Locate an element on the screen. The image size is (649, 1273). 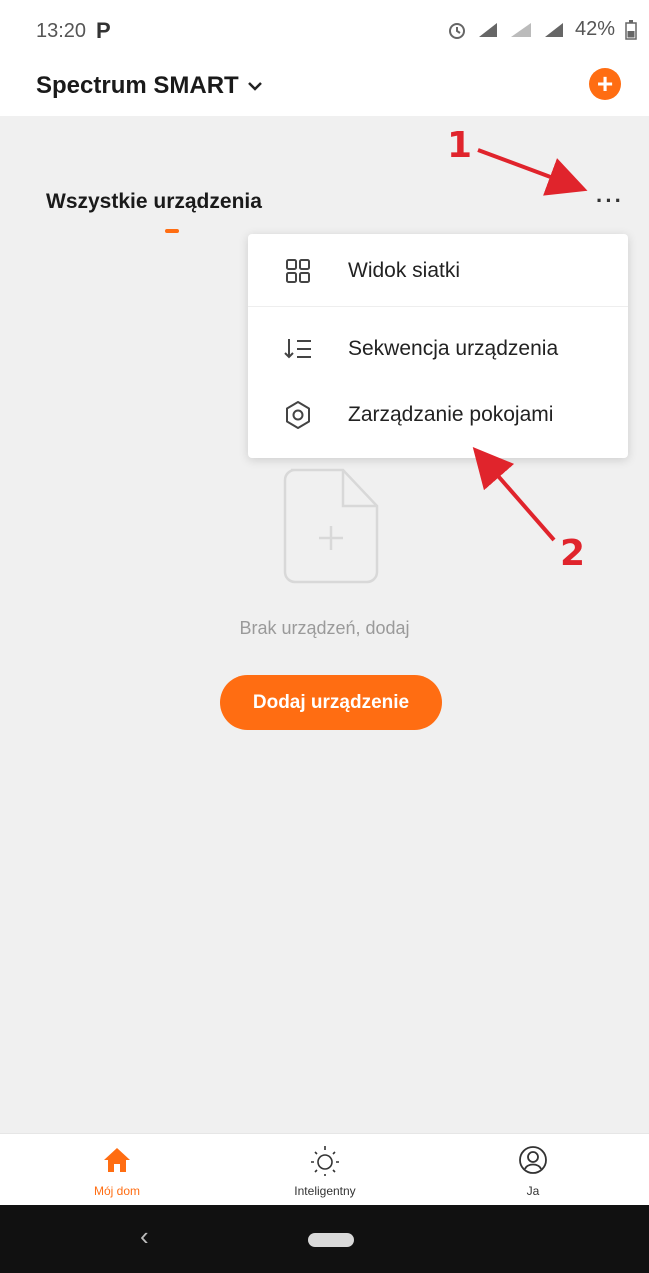
alarm-icon is located at coordinates (456, 30).